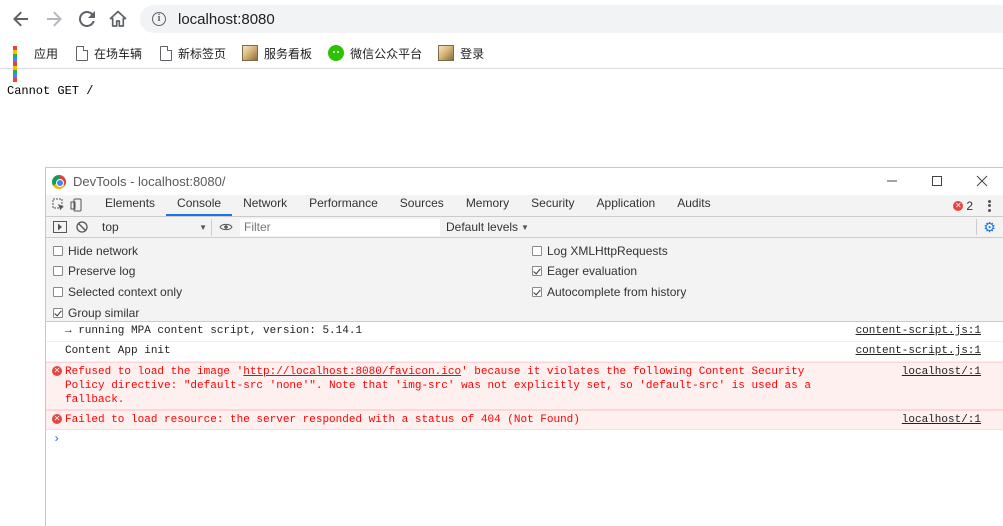  I want to click on home-icon, so click(118, 19).